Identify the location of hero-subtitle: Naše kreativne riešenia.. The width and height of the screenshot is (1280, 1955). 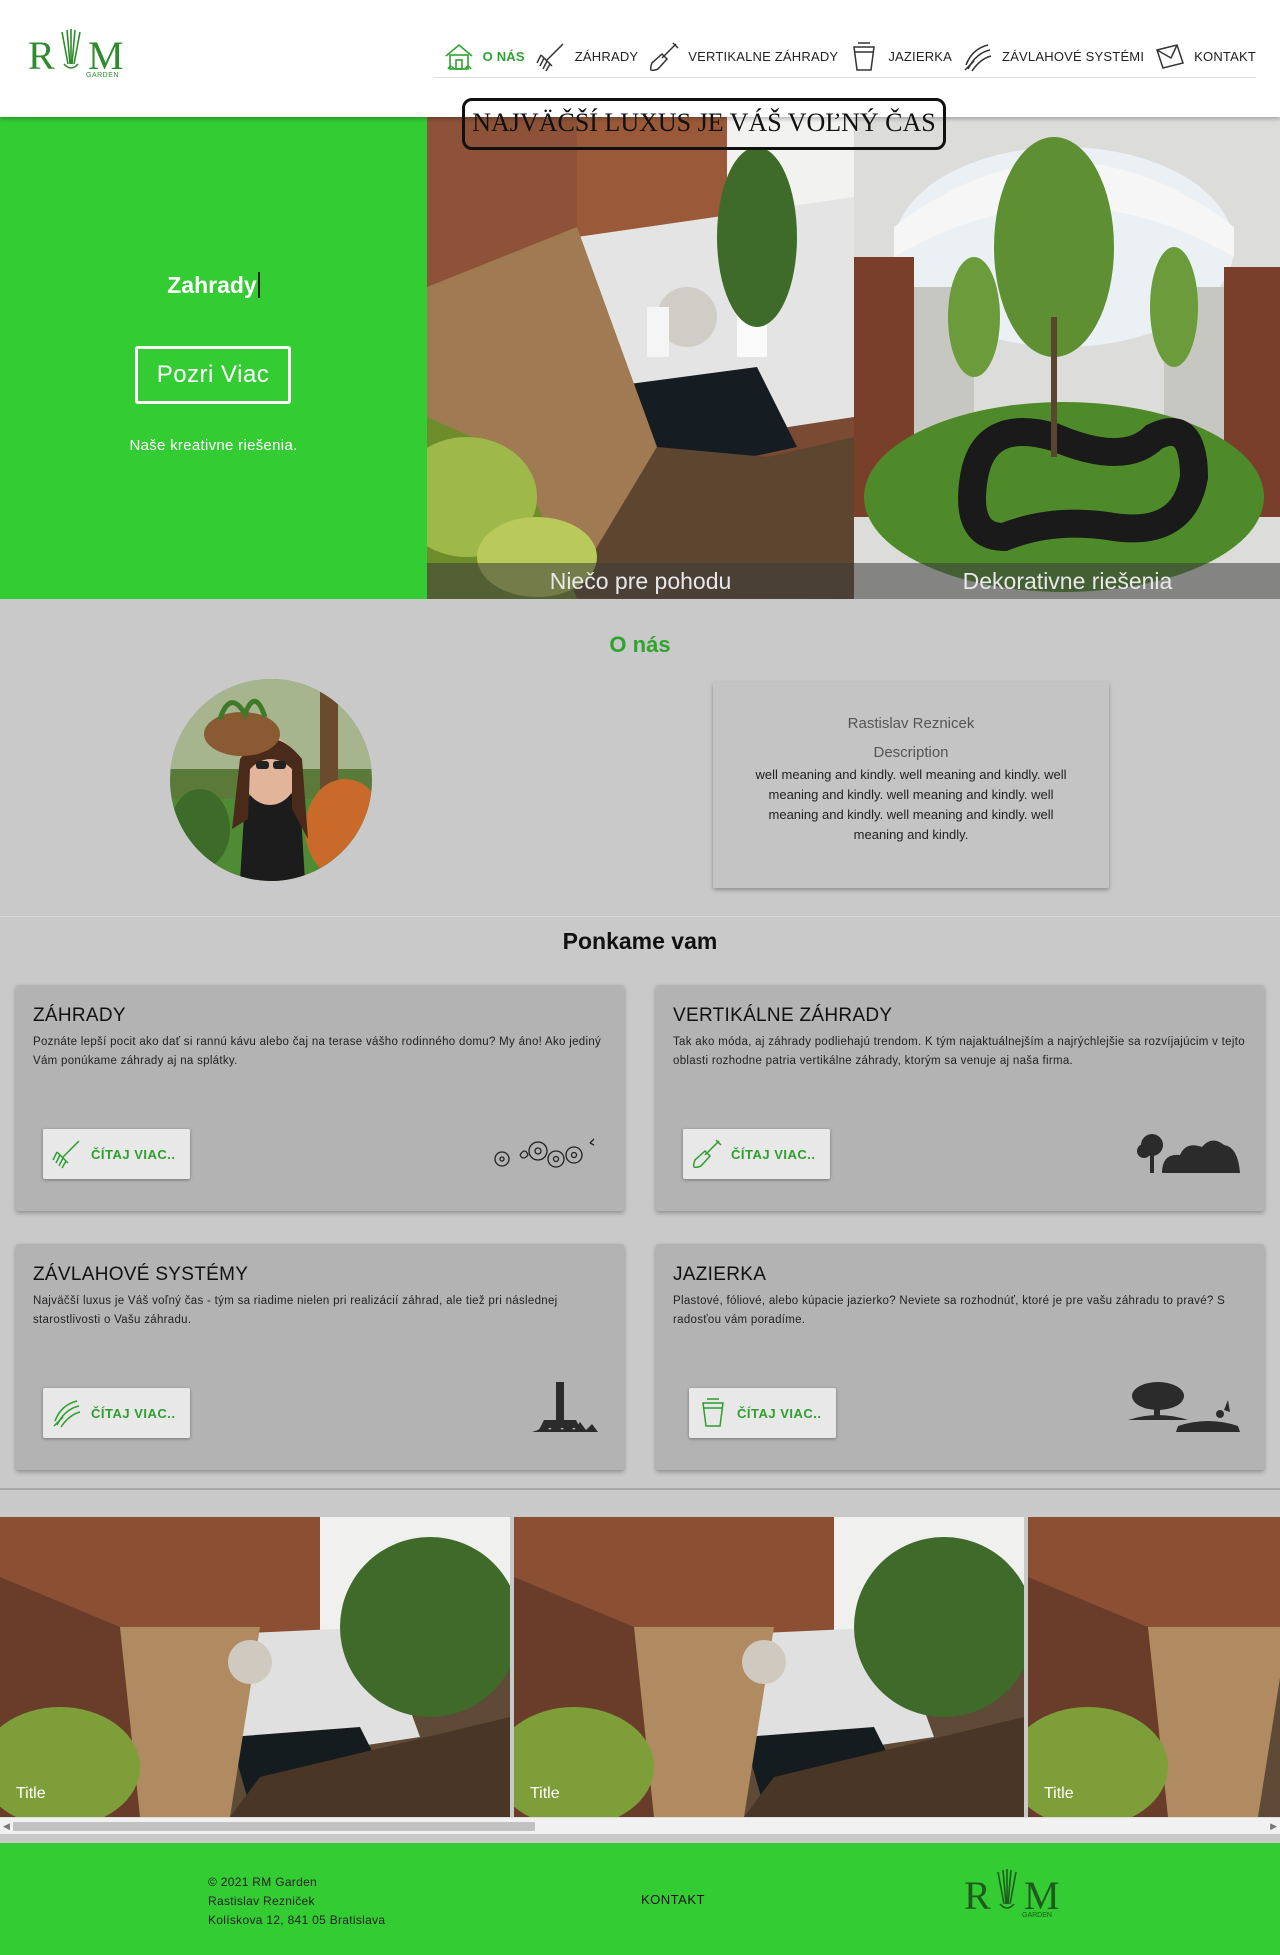
(213, 445).